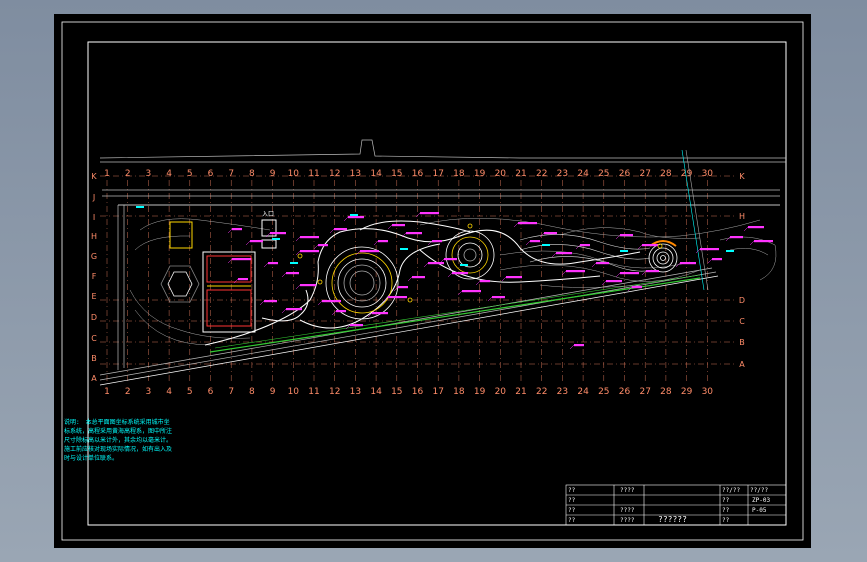  Describe the element at coordinates (72, 422) in the screenshot. I see `notes-label: 说明:` at that location.